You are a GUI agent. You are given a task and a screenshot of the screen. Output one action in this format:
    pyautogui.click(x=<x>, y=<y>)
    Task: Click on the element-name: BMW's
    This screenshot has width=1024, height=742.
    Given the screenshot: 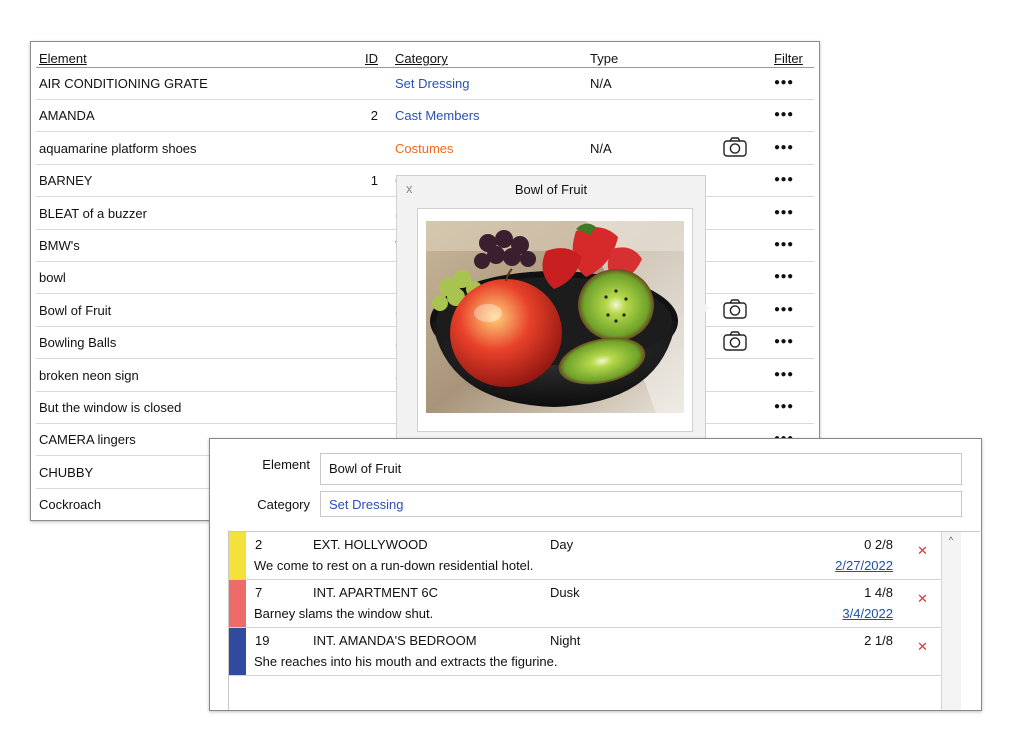 What is the action you would take?
    pyautogui.click(x=59, y=245)
    